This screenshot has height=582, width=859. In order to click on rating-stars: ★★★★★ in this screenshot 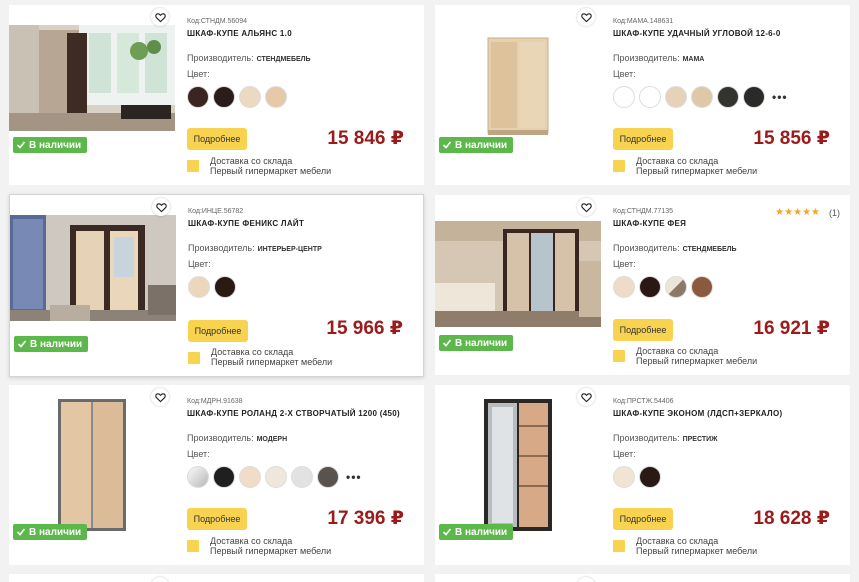, I will do `click(797, 212)`.